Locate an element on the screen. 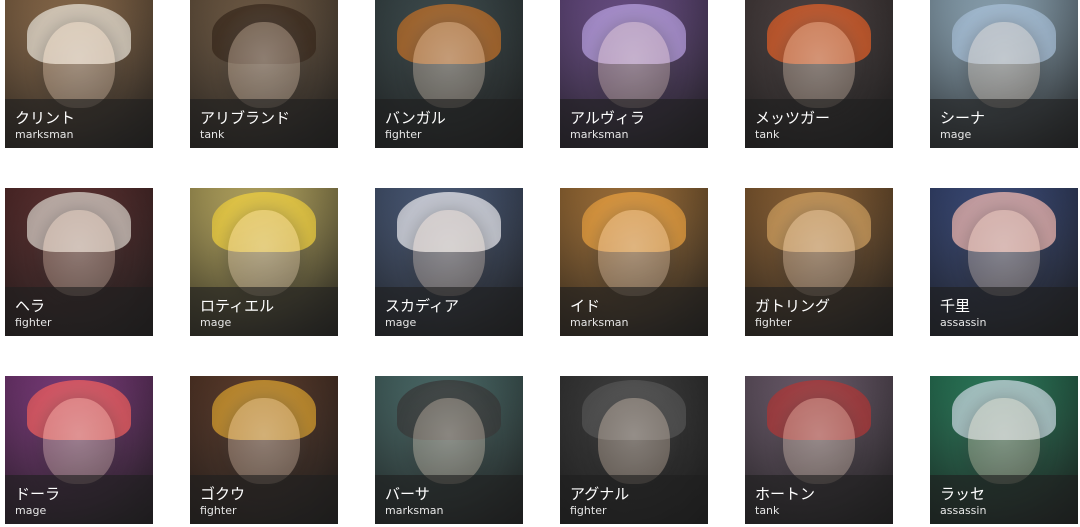  hero-name: アグナル is located at coordinates (600, 494).